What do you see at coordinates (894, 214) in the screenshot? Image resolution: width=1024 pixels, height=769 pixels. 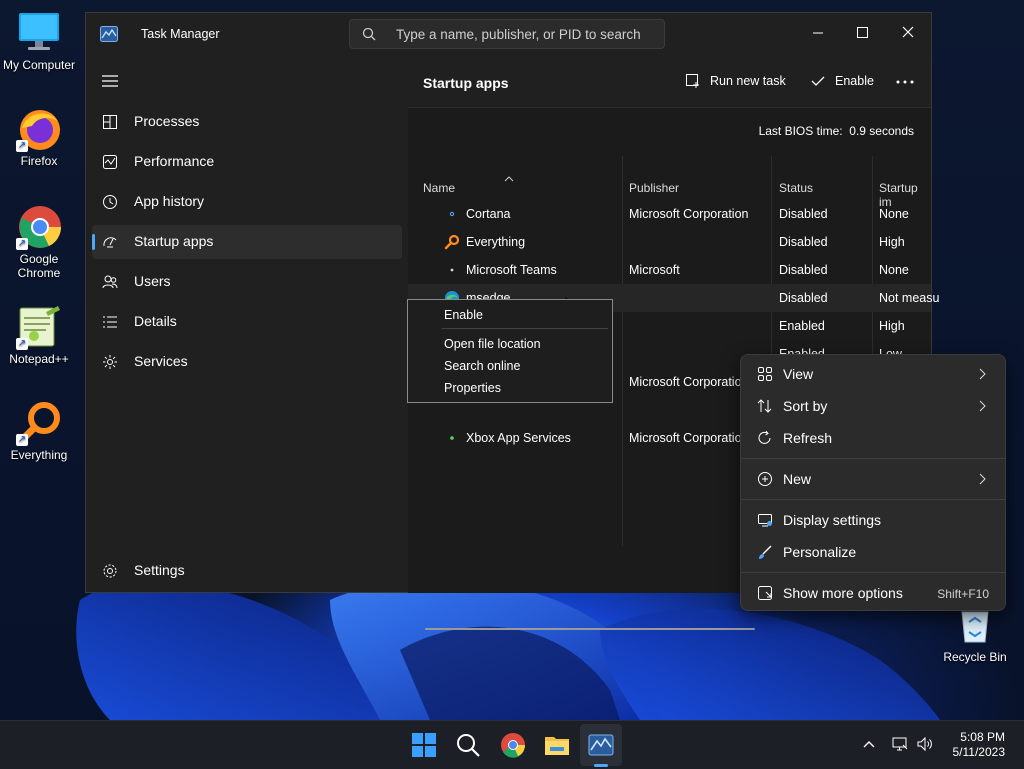 I see `row-impact: None` at bounding box center [894, 214].